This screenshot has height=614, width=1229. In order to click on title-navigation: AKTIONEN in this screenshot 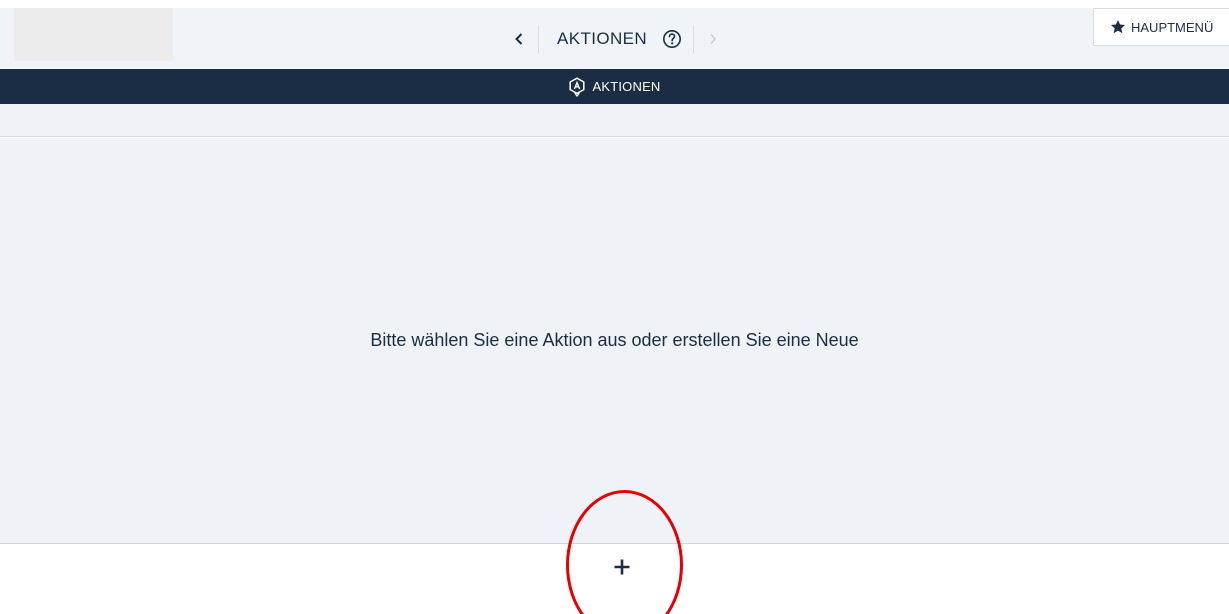, I will do `click(616, 39)`.